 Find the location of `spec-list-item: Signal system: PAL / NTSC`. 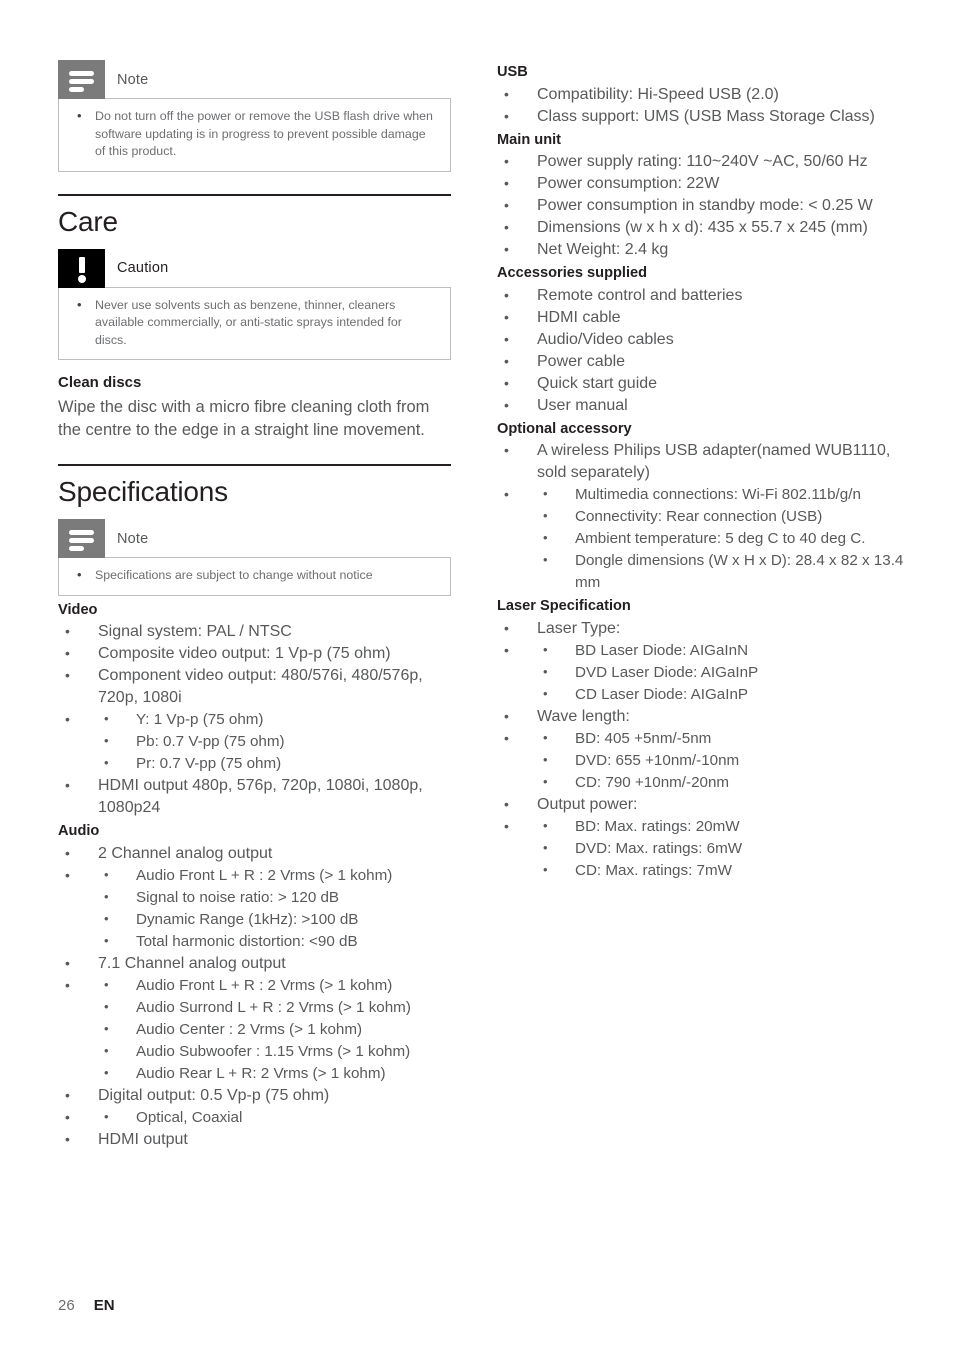

spec-list-item: Signal system: PAL / NTSC is located at coordinates (254, 631).